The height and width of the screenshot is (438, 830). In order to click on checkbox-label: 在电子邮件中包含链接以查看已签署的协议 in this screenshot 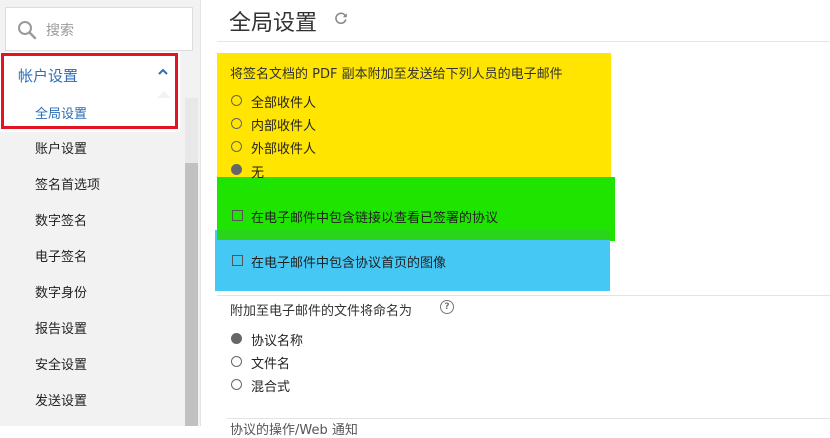, I will do `click(375, 218)`.